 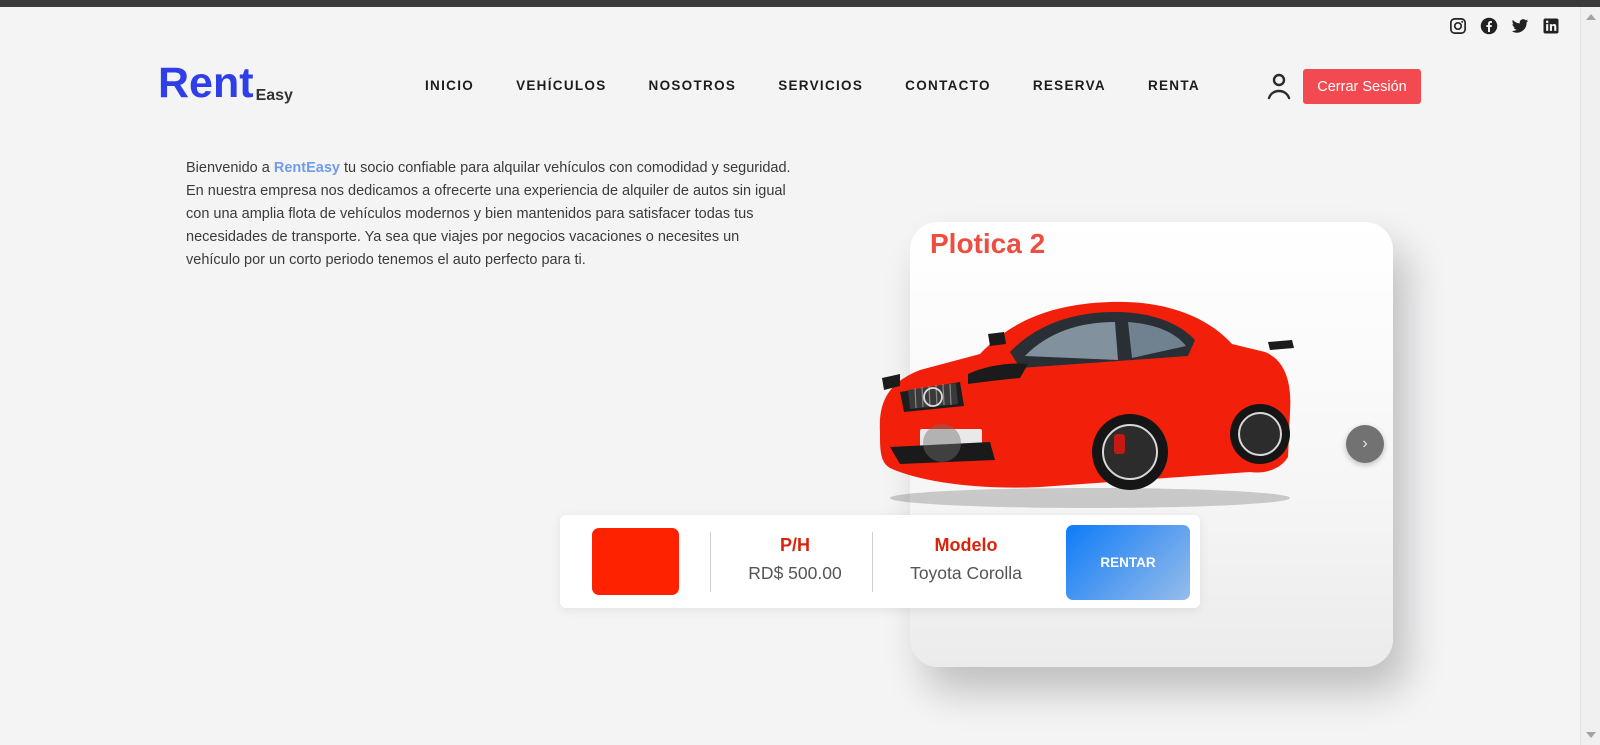 I want to click on nav-item-inicio: INICIO, so click(x=449, y=85).